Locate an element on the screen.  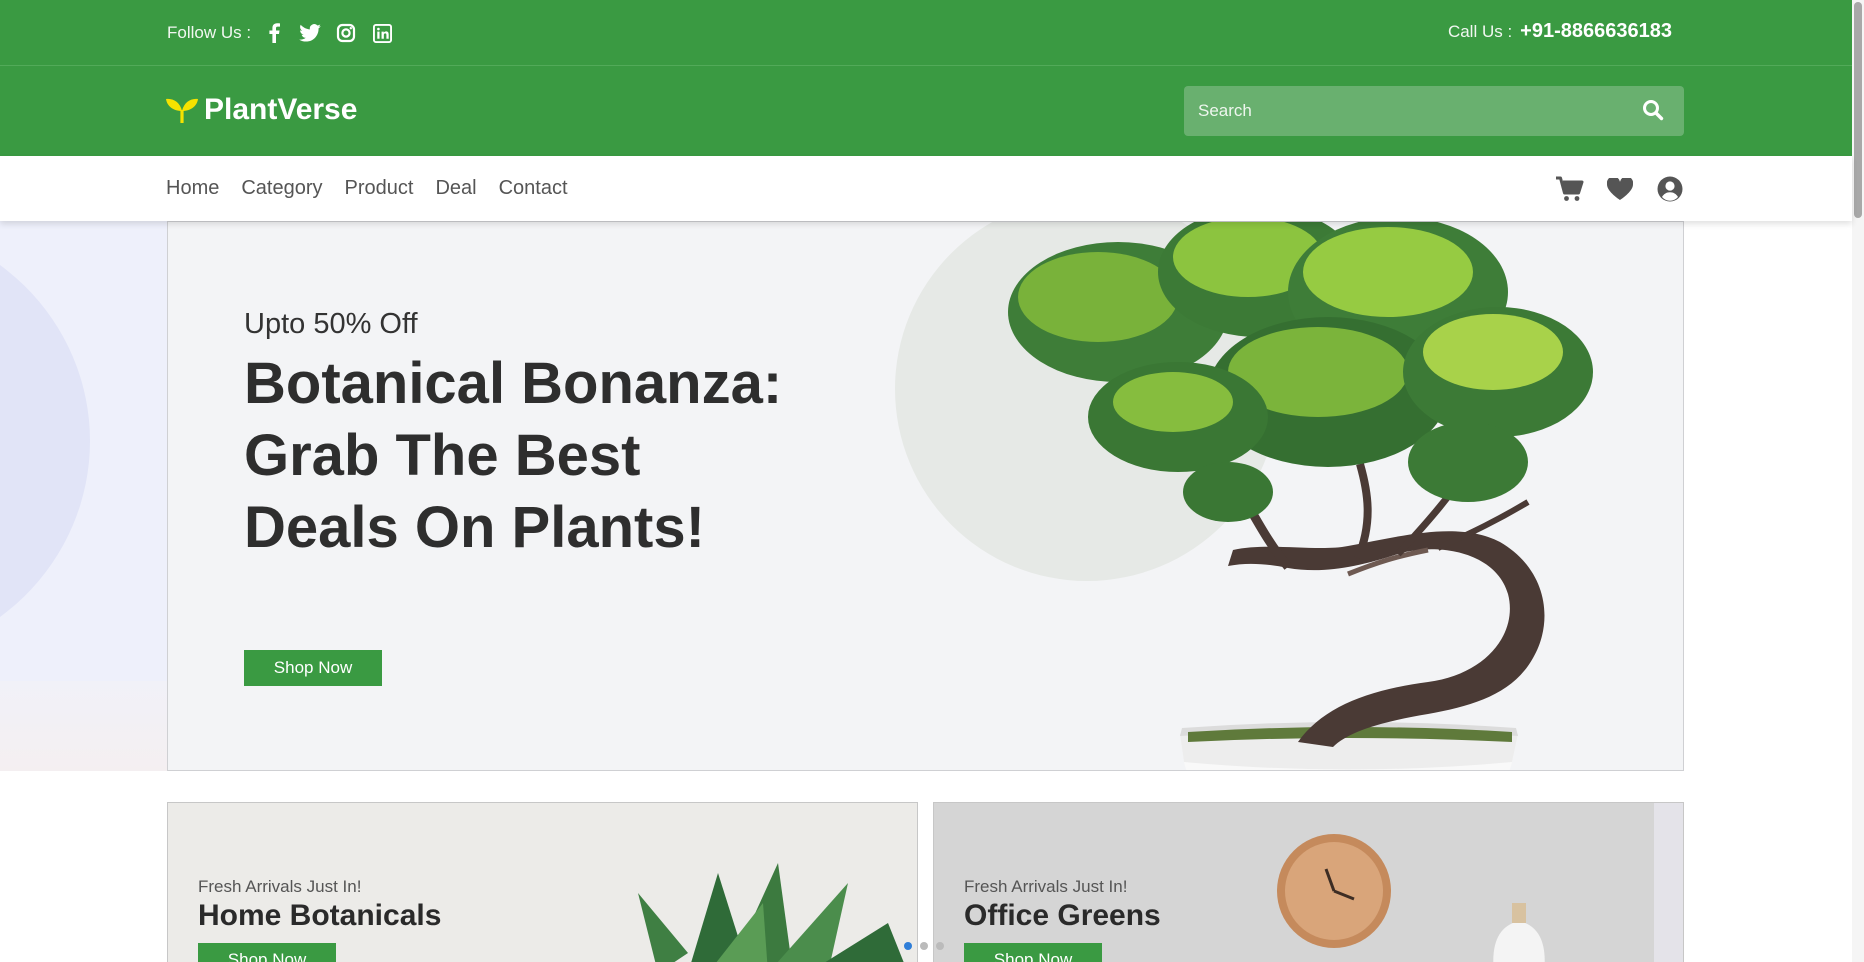
instagram-icon is located at coordinates (346, 33).